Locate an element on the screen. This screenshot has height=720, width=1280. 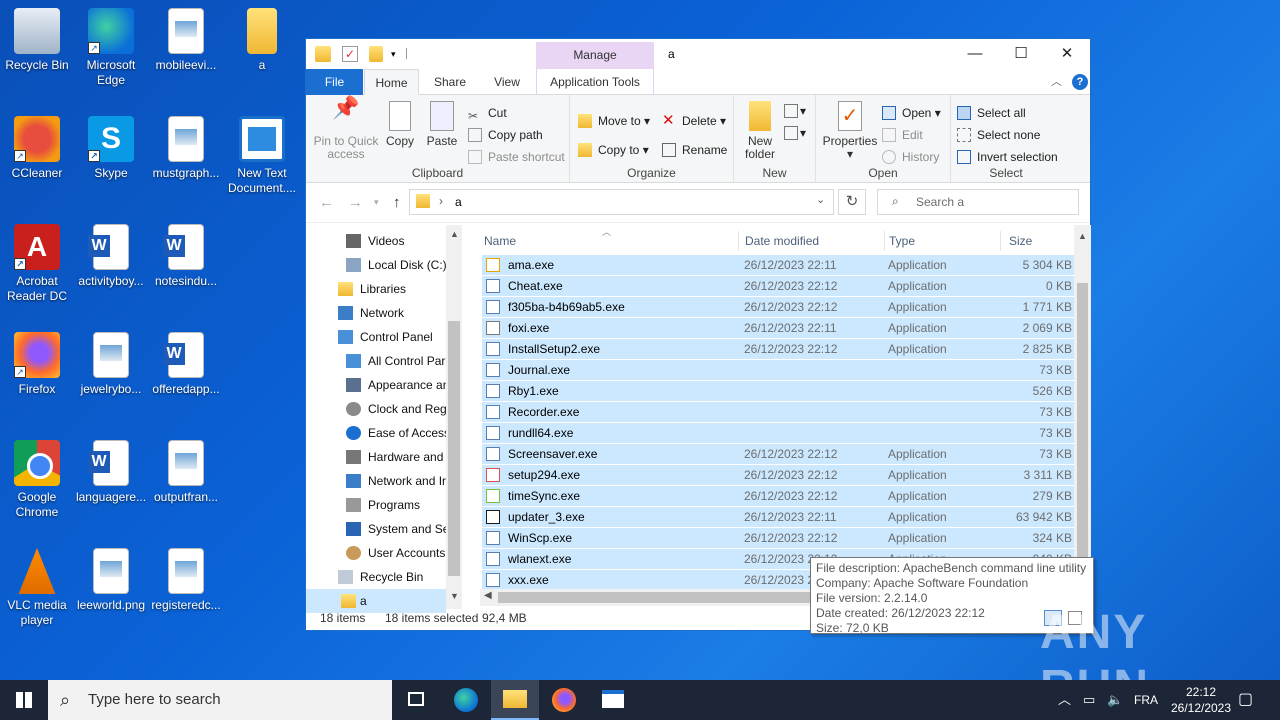
desktop-icon-file: leeworld.png is located at coordinates (111, 580).